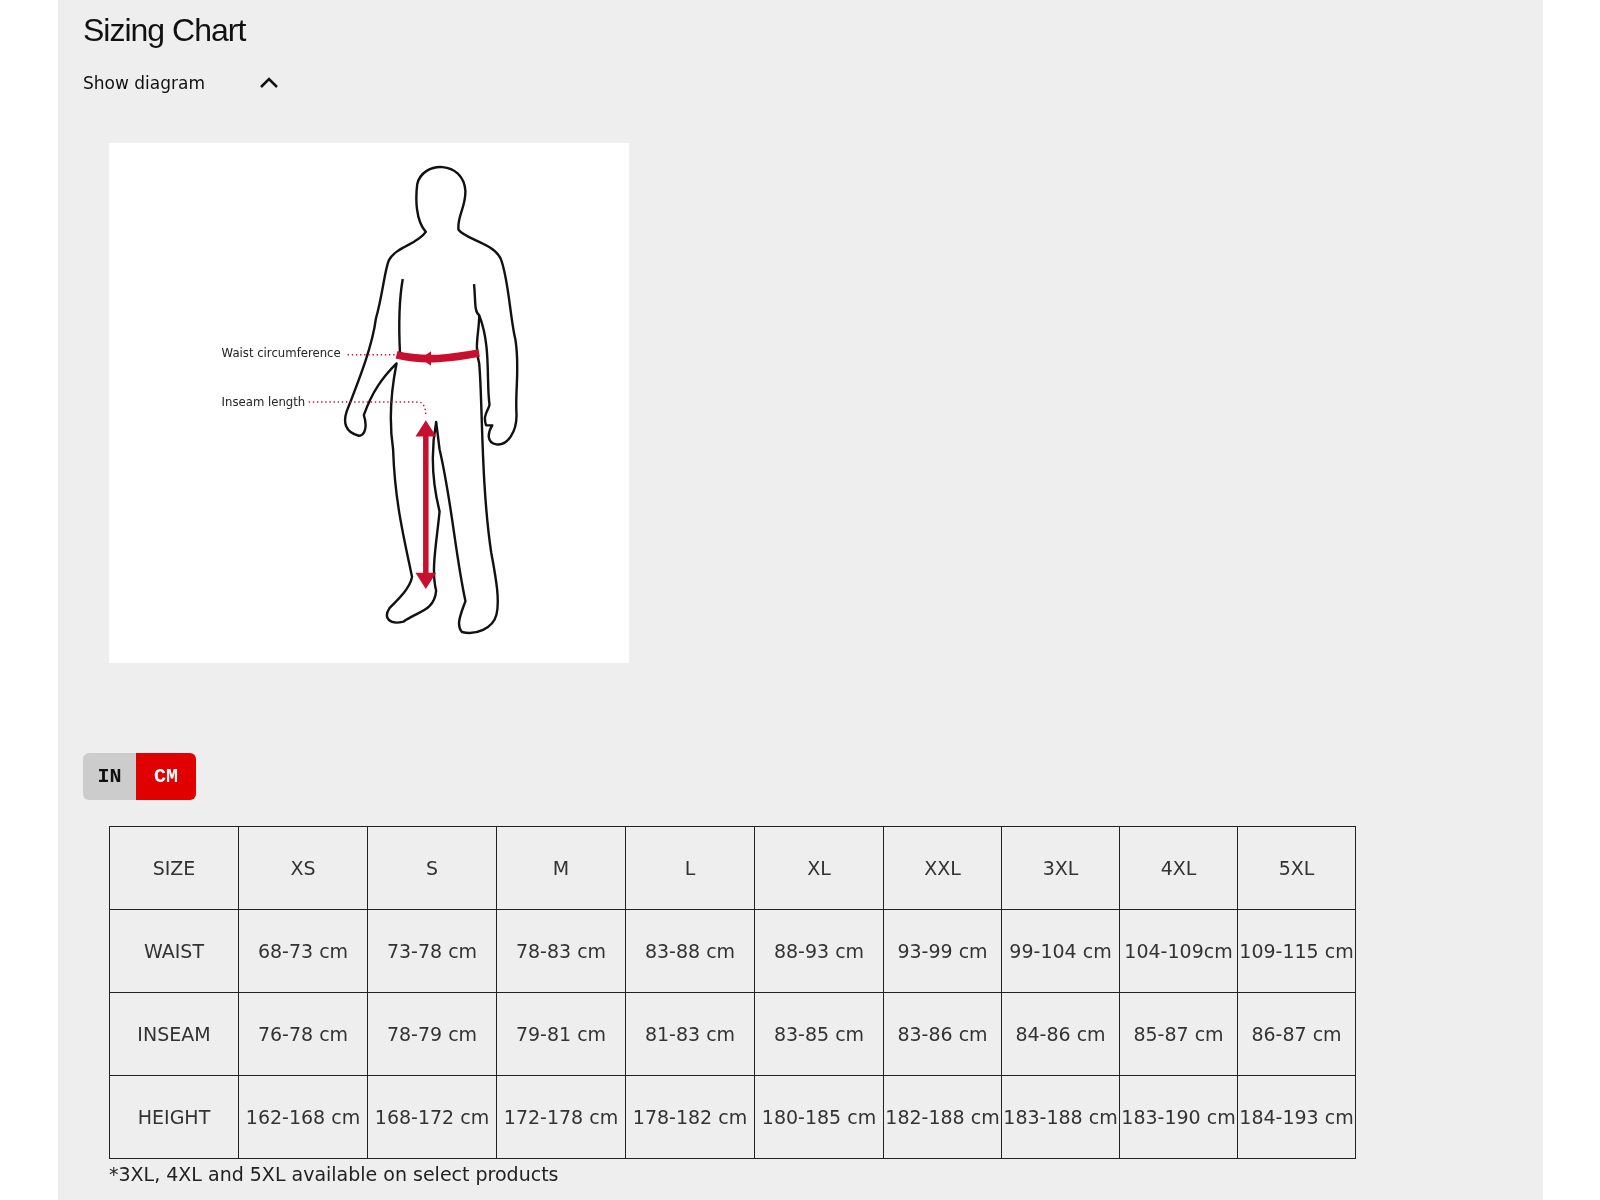 The height and width of the screenshot is (1200, 1600). Describe the element at coordinates (942, 868) in the screenshot. I see `table-header-cell: XXL` at that location.